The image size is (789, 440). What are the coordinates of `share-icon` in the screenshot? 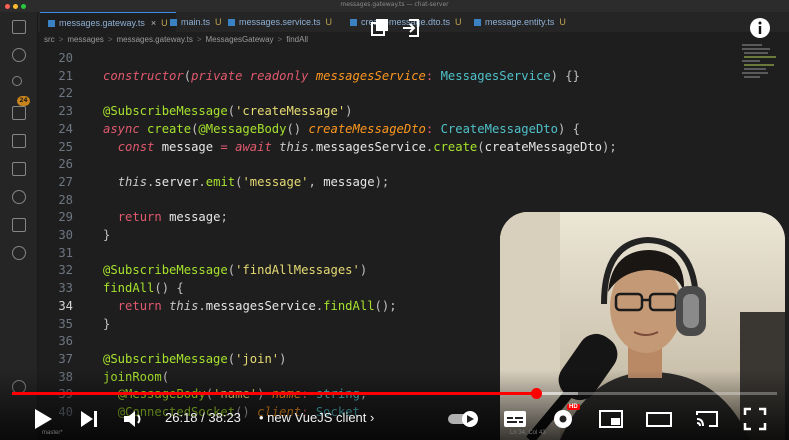 It's located at (412, 28).